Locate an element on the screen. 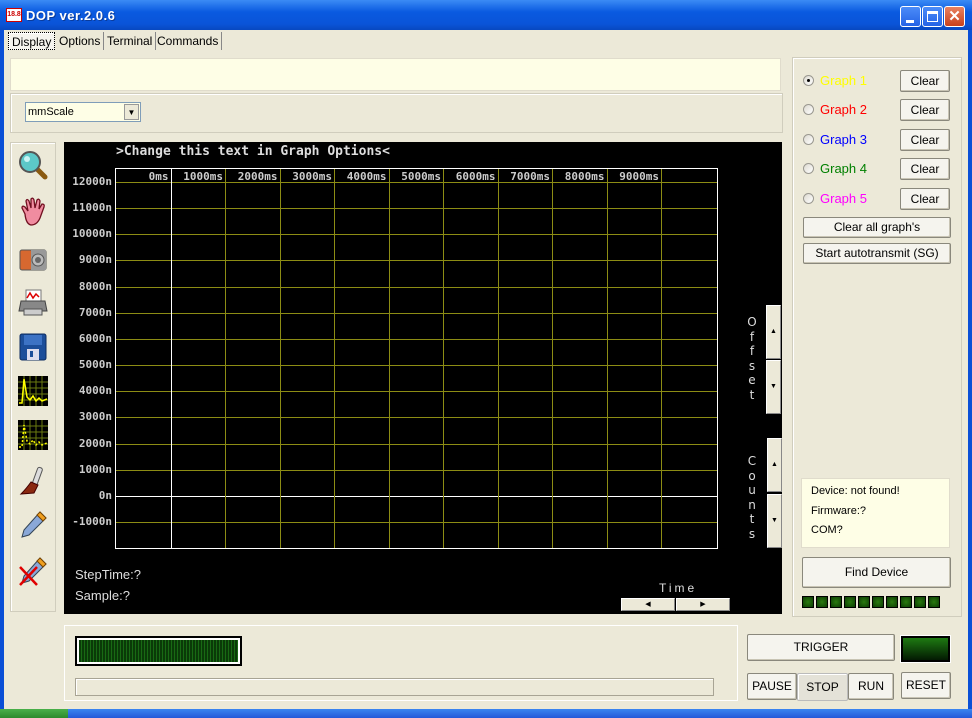 The height and width of the screenshot is (718, 972). tab-options: Options is located at coordinates (80, 41).